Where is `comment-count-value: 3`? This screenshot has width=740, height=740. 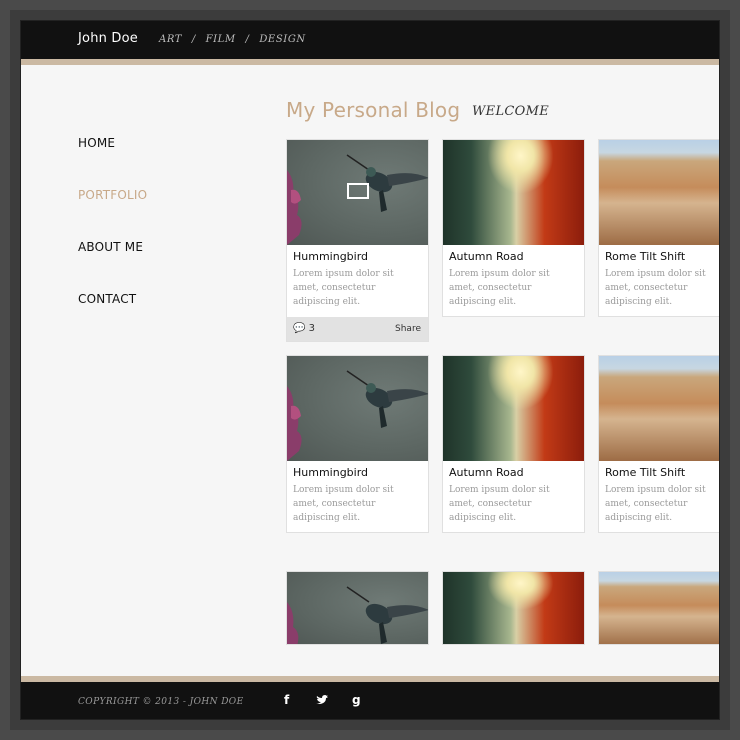 comment-count-value: 3 is located at coordinates (312, 328).